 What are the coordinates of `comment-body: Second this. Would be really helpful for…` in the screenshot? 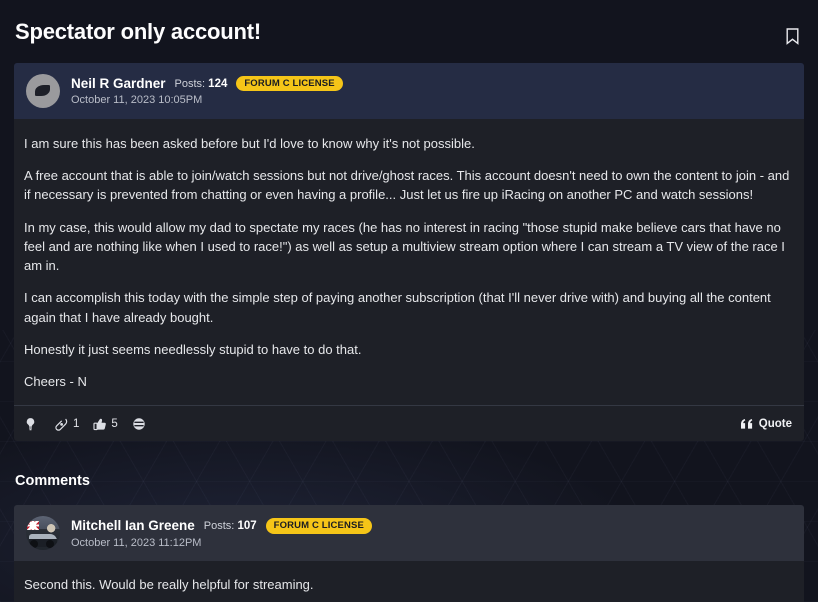 It's located at (409, 581).